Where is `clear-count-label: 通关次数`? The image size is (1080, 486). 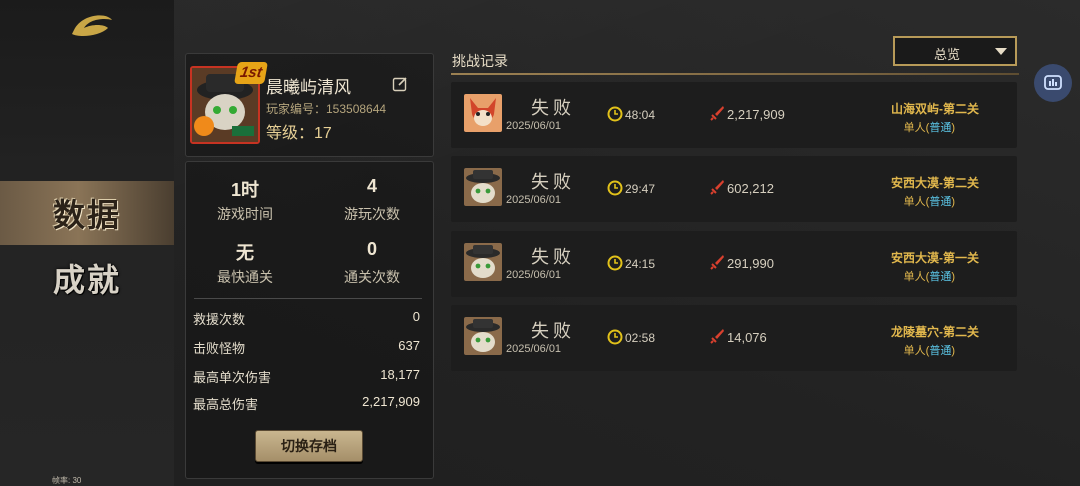 clear-count-label: 通关次数 is located at coordinates (372, 277).